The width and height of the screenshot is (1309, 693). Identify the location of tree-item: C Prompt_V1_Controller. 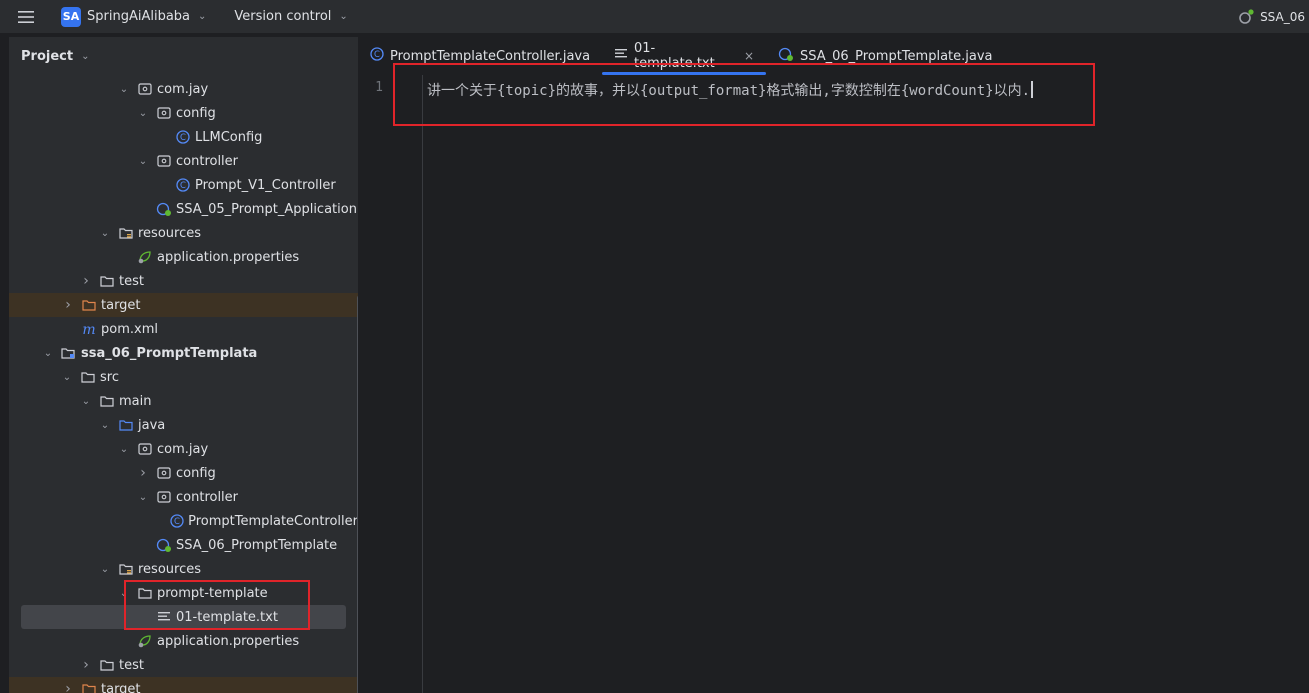
(183, 185).